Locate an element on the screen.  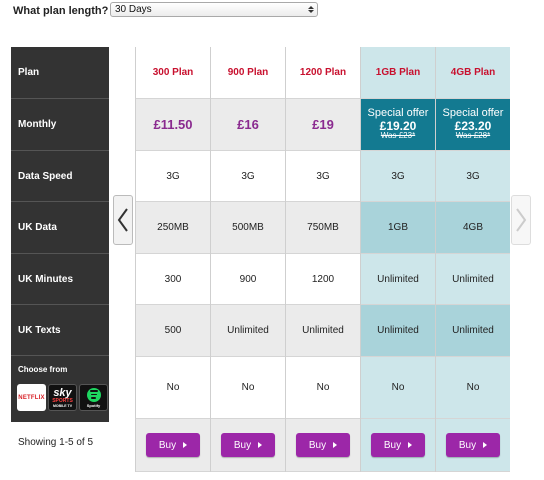
plan-name: 1200 Plan is located at coordinates (323, 72).